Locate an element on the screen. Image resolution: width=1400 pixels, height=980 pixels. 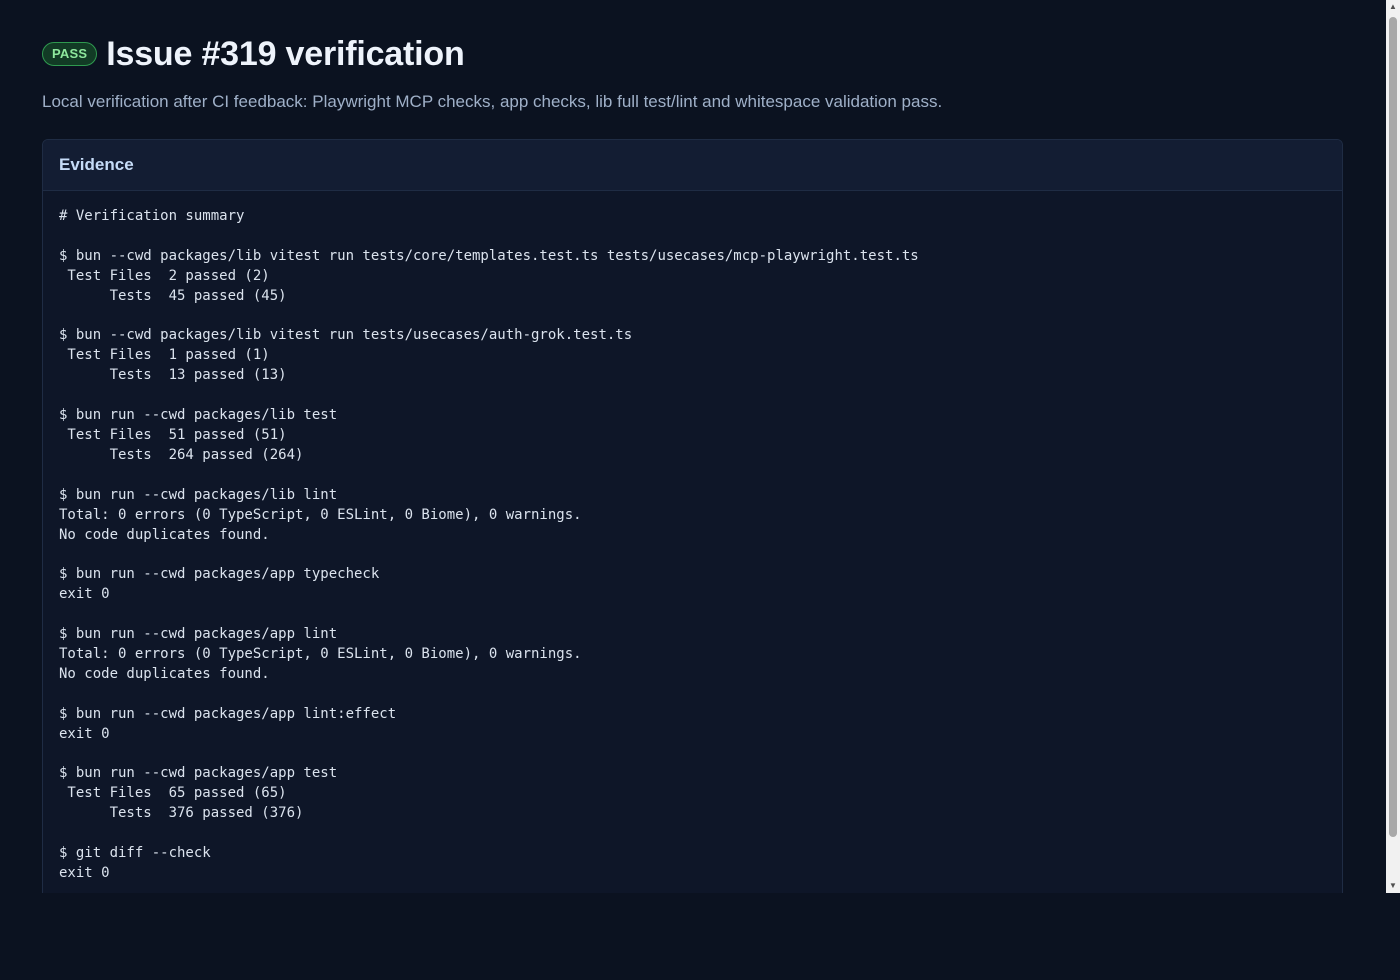
evidence-title: Evidence is located at coordinates (96, 164).